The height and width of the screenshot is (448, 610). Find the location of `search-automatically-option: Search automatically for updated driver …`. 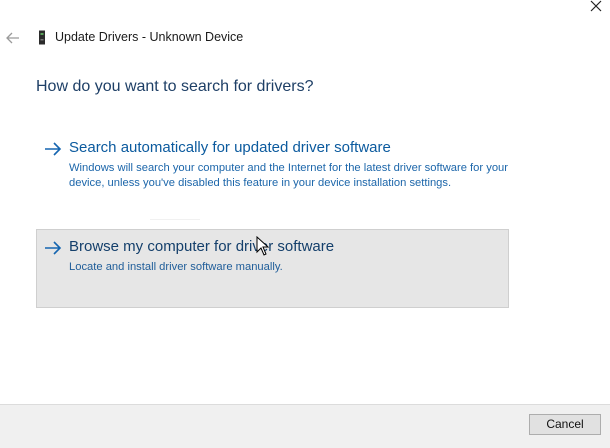

search-automatically-option: Search automatically for updated driver … is located at coordinates (272, 170).